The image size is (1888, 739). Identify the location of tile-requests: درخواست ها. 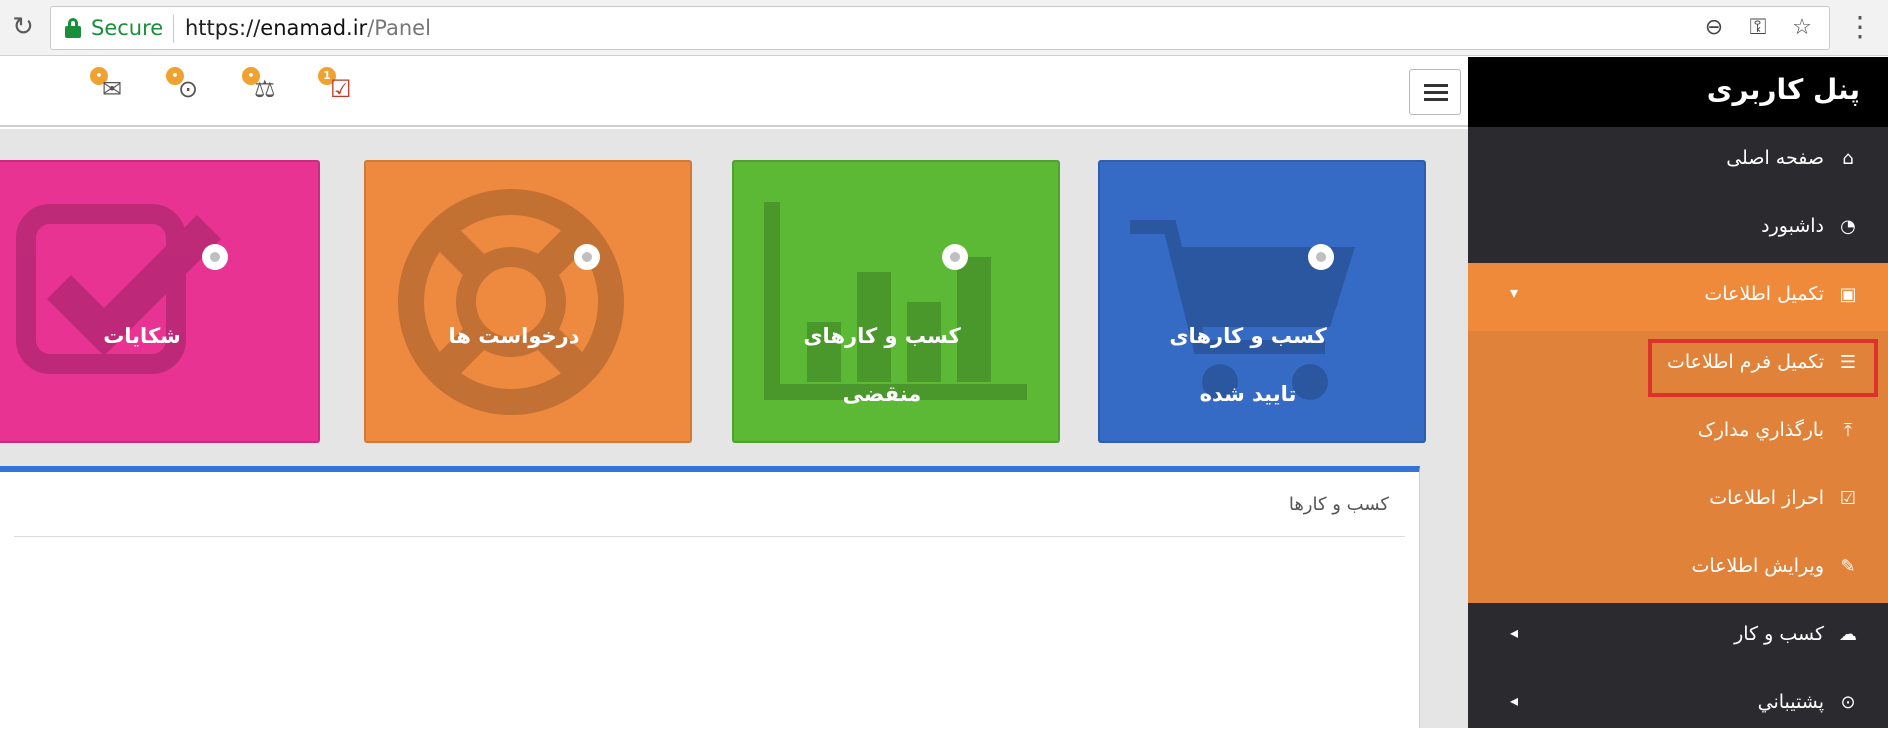
(528, 301).